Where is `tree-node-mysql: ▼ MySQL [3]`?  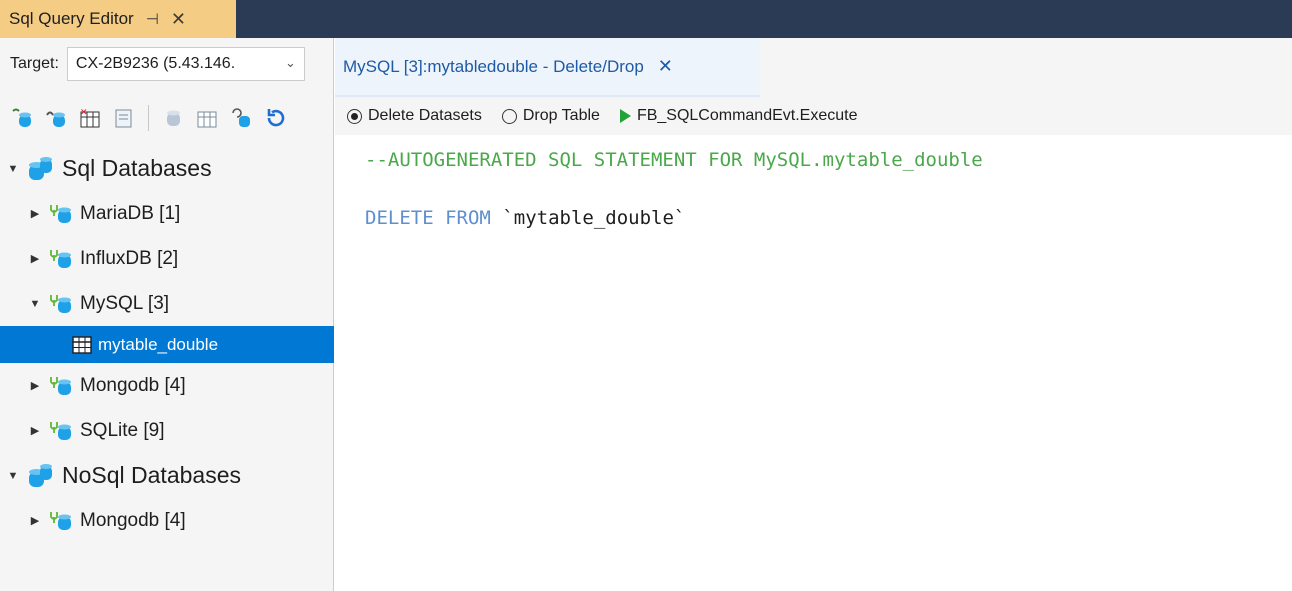 tree-node-mysql: ▼ MySQL [3] is located at coordinates (167, 303).